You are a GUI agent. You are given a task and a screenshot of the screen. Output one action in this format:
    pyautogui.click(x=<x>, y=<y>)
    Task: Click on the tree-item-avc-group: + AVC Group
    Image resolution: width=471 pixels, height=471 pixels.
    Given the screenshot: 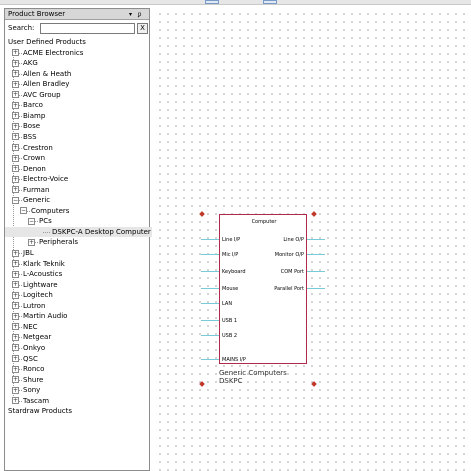 What is the action you would take?
    pyautogui.click(x=77, y=95)
    